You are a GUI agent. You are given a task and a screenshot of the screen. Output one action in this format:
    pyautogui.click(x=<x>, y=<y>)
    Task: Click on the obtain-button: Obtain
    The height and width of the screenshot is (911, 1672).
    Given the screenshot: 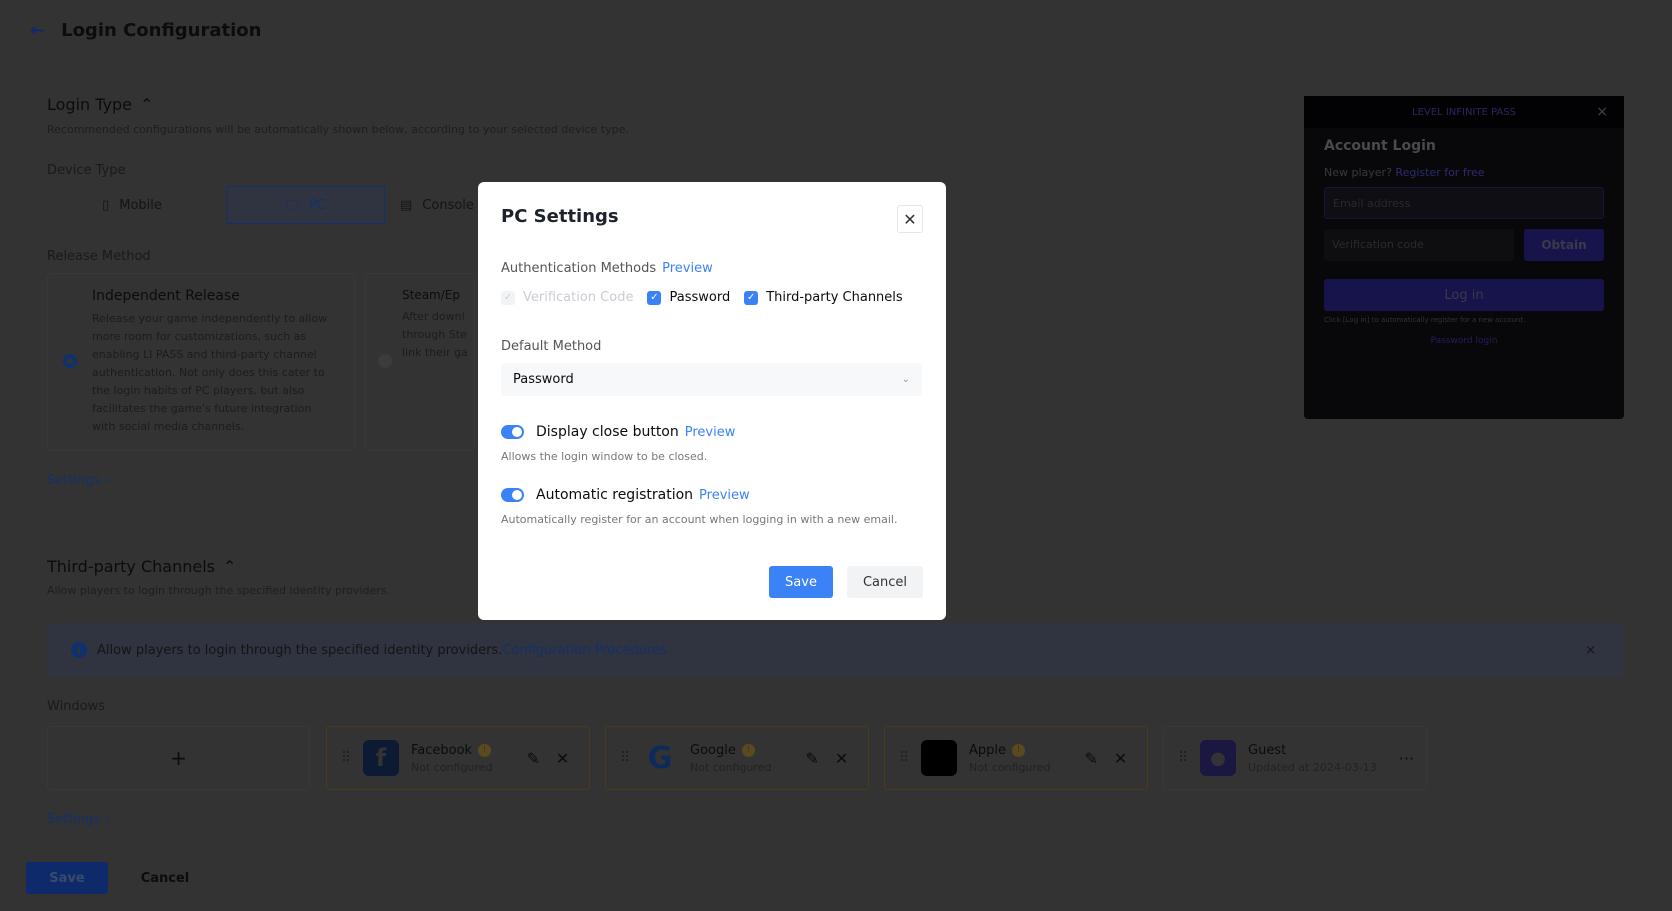 What is the action you would take?
    pyautogui.click(x=1564, y=245)
    